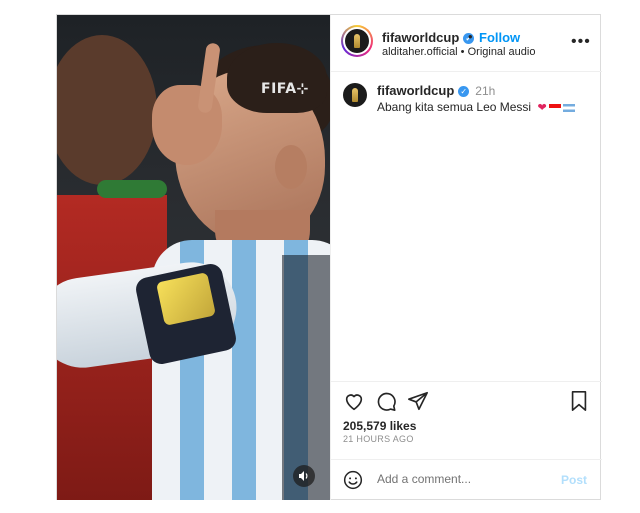  I want to click on caption-username: fifaworldcup, so click(415, 90).